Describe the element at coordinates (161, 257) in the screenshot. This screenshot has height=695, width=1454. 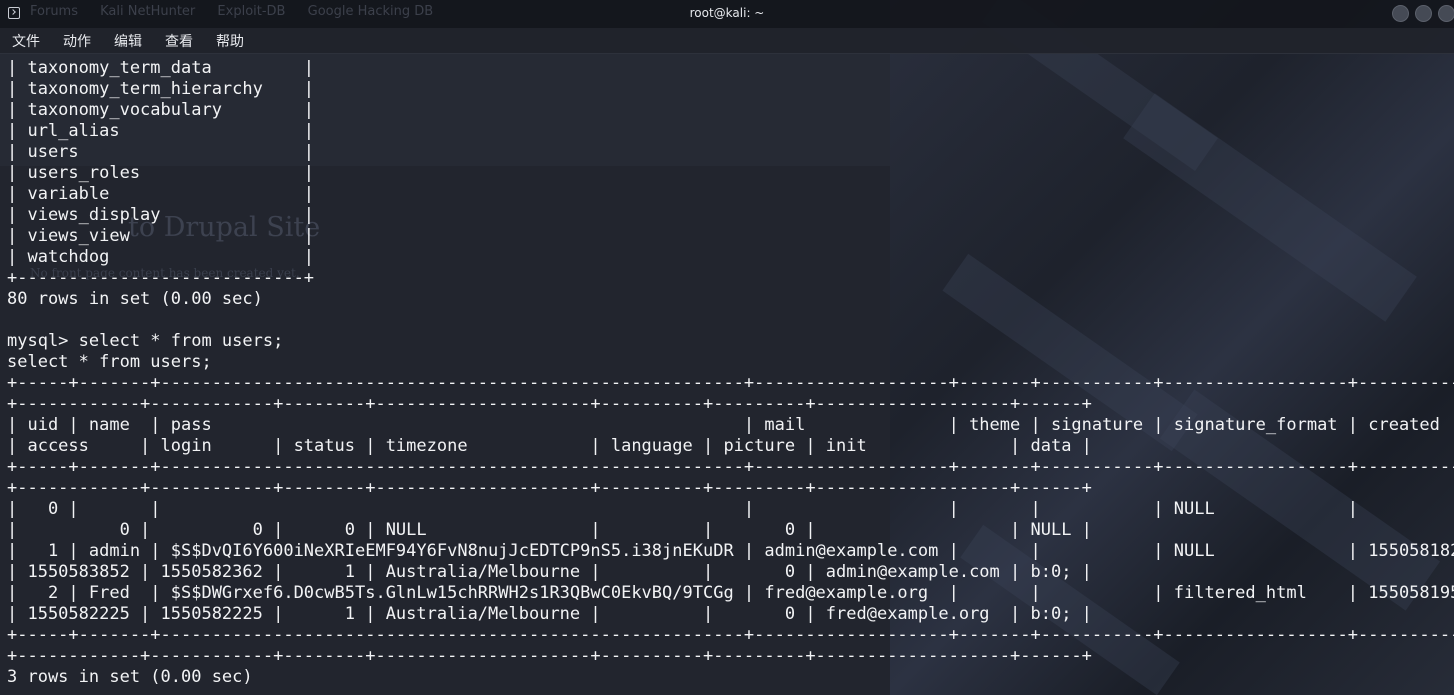
I see `terminal-line: | watchdog |` at that location.